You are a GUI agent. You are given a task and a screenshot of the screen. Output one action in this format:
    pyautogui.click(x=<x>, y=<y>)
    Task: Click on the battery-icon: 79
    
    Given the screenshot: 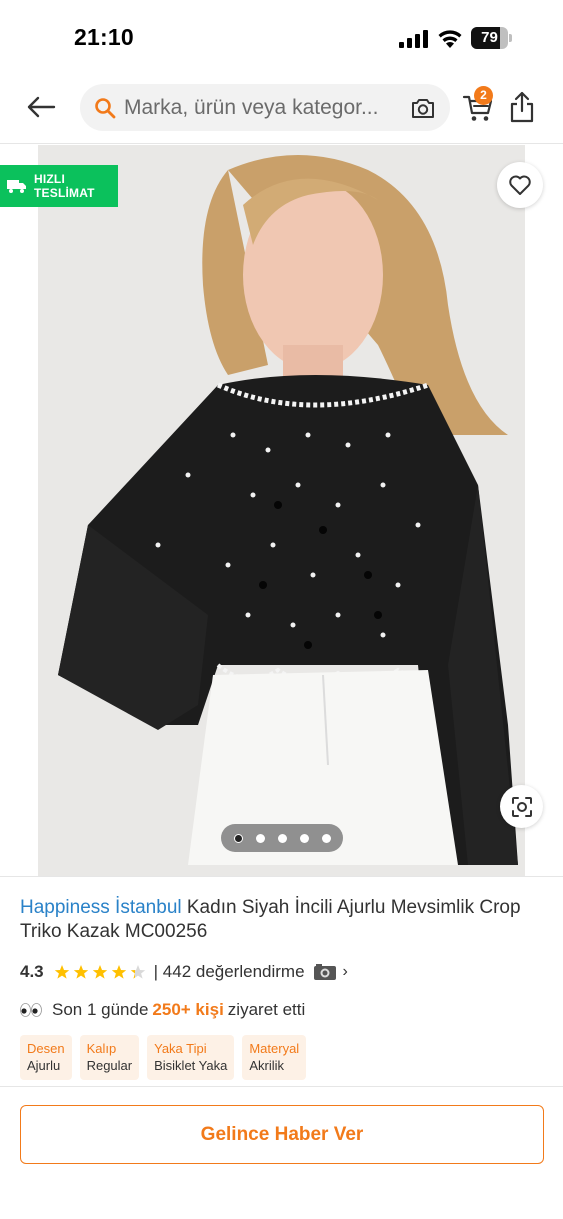 What is the action you would take?
    pyautogui.click(x=492, y=38)
    